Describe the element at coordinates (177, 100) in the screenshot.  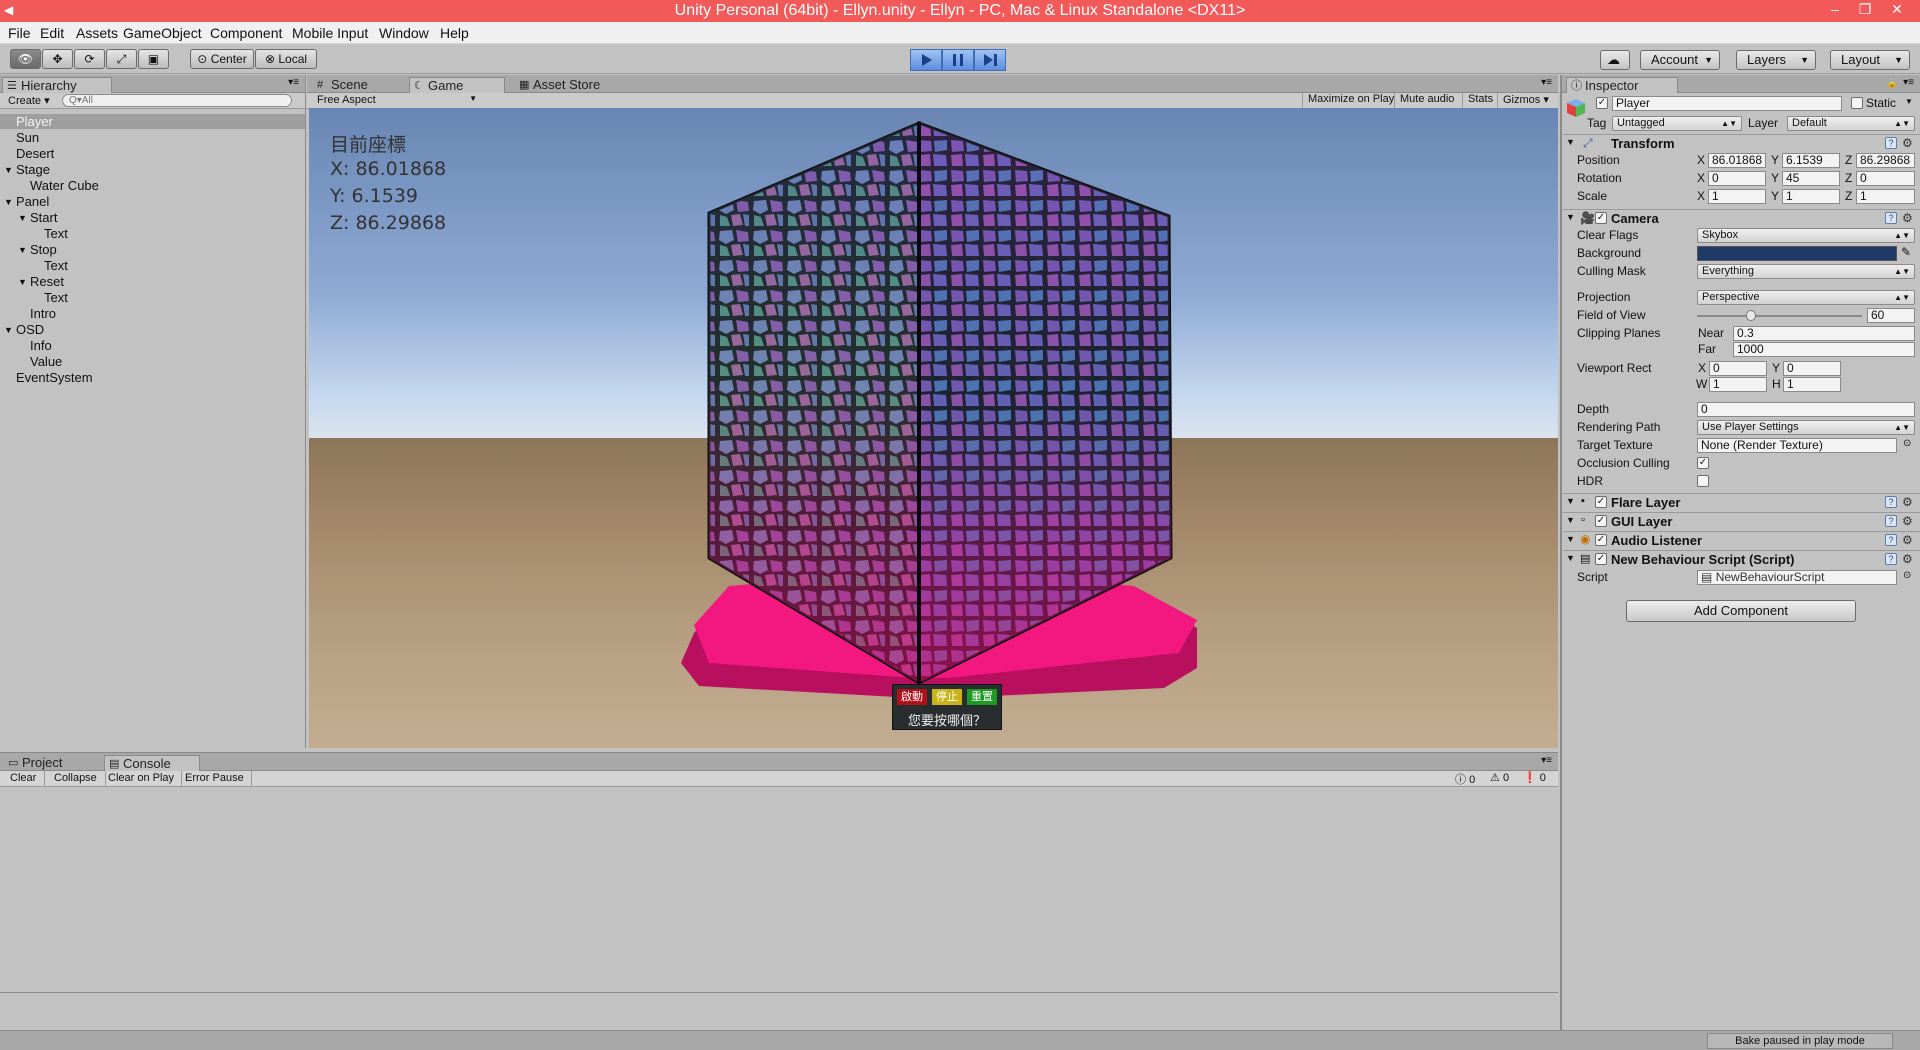
I see `hierarchy-search-input` at that location.